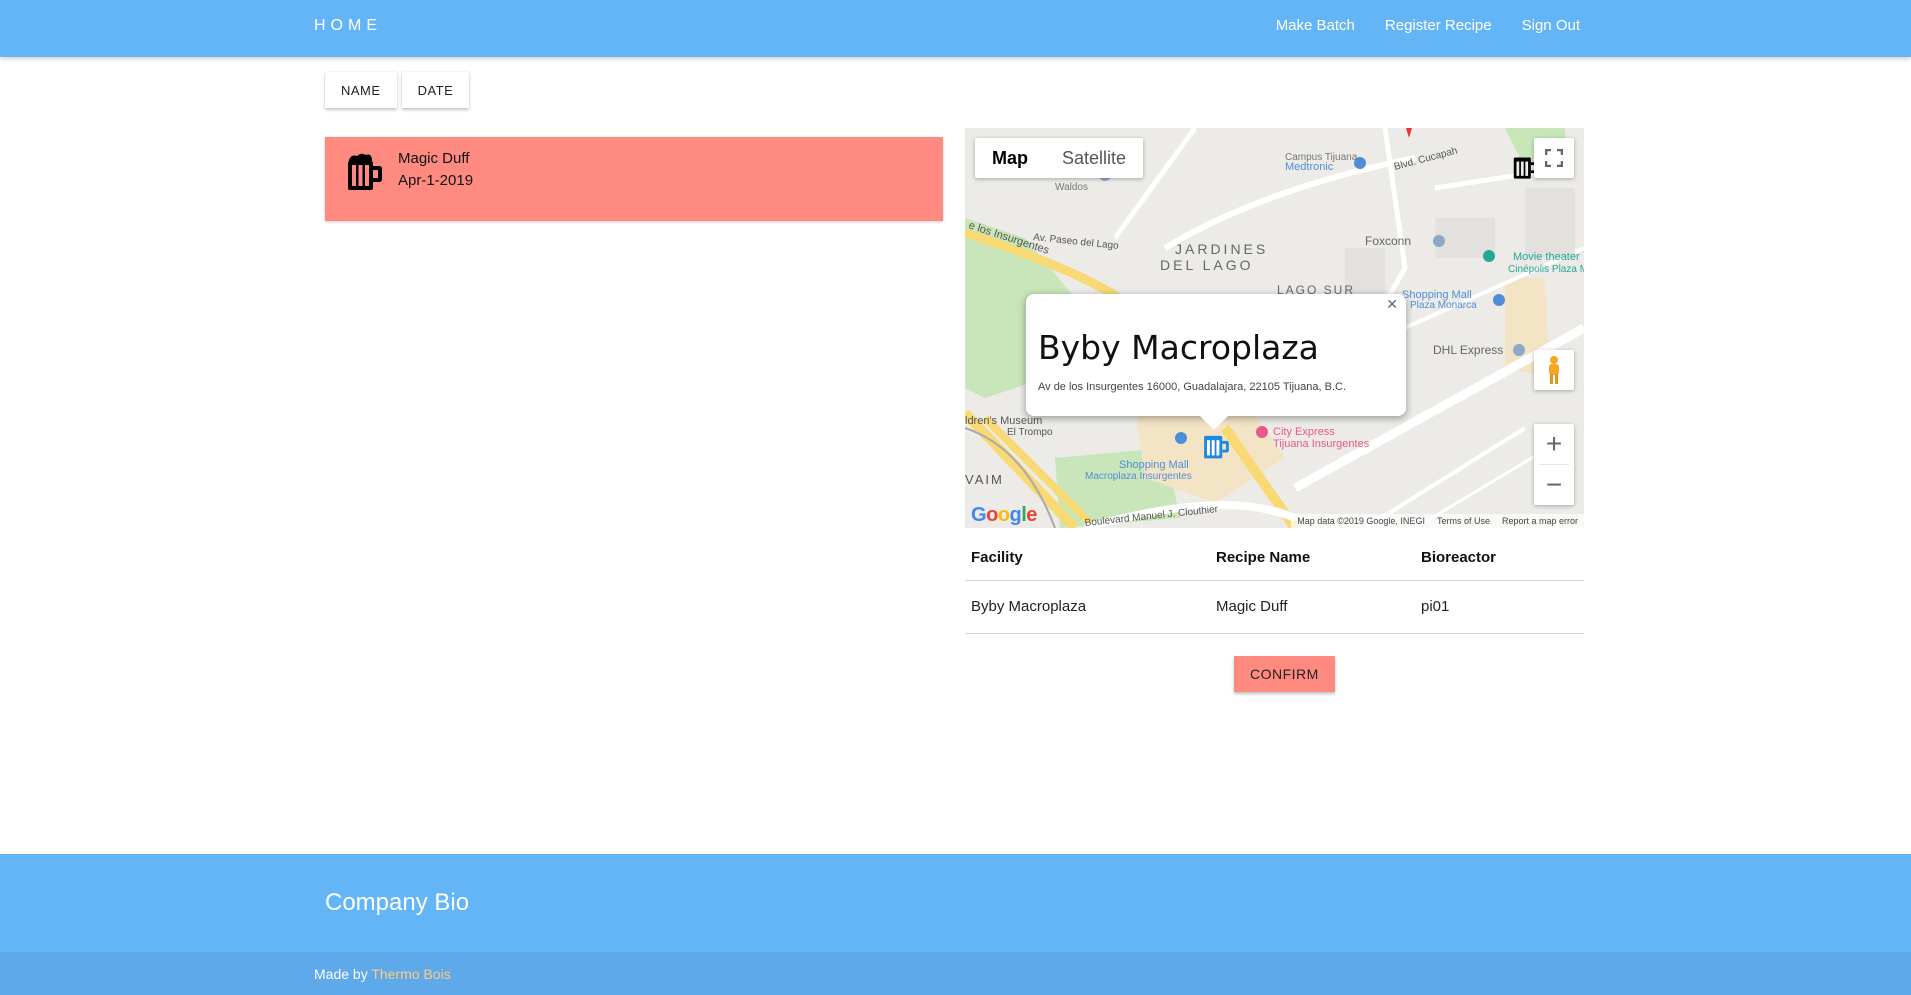 The image size is (1911, 995). I want to click on batch-date: Apr-1-2019, so click(436, 180).